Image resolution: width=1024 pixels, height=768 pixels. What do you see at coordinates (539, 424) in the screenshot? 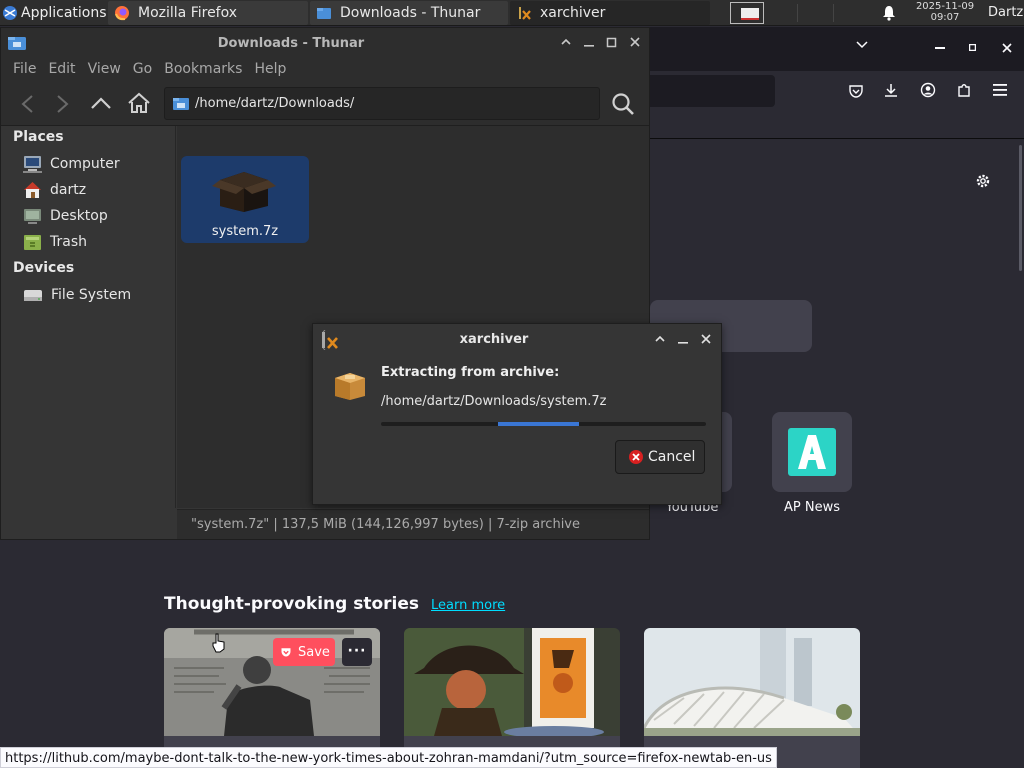
I see `progress-fill` at bounding box center [539, 424].